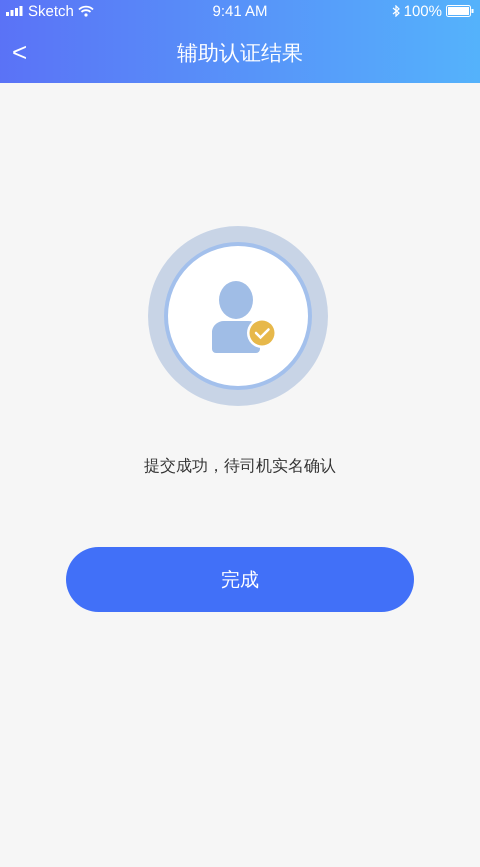  Describe the element at coordinates (51, 11) in the screenshot. I see `carrier-name: Sketch` at that location.